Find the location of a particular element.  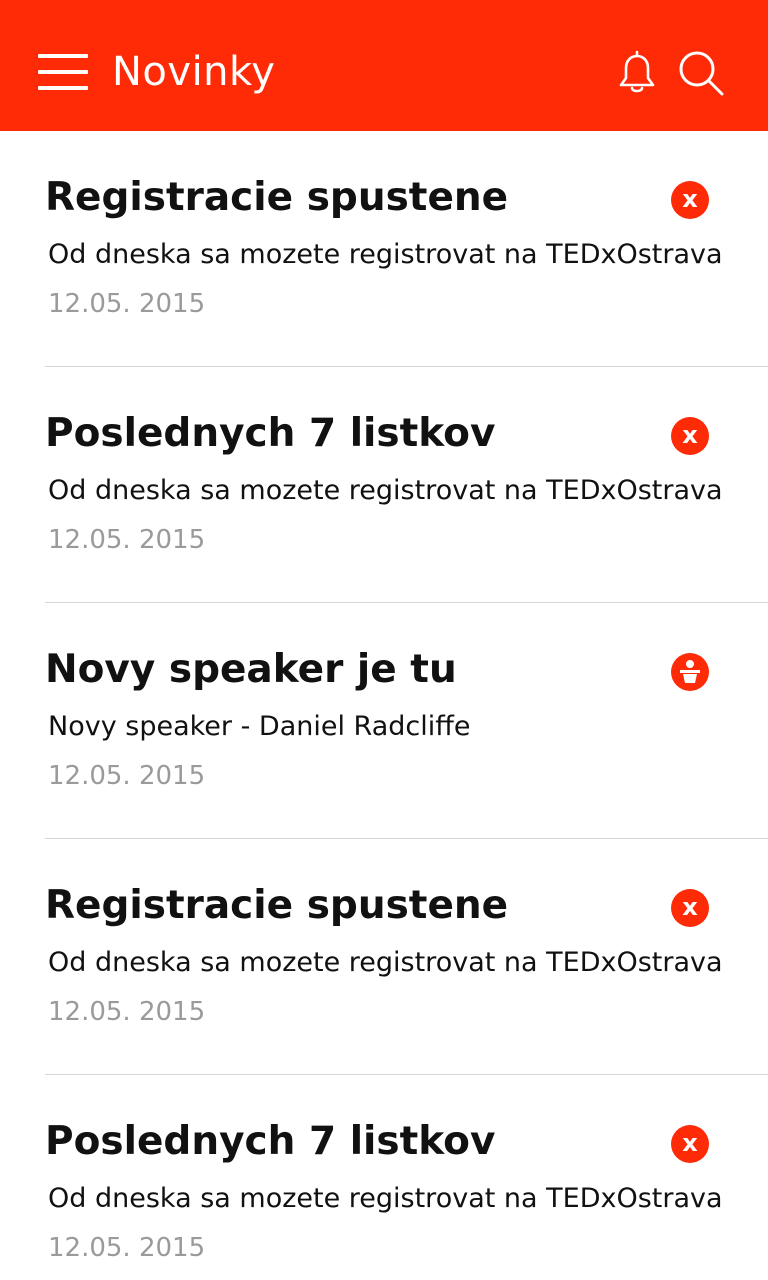

search-icon is located at coordinates (701, 73).